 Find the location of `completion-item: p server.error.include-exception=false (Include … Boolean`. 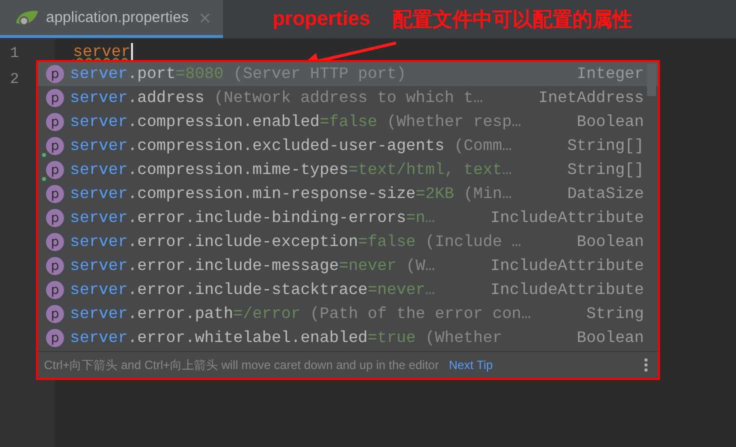

completion-item: p server.error.include-exception=false (Include … Boolean is located at coordinates (348, 242).